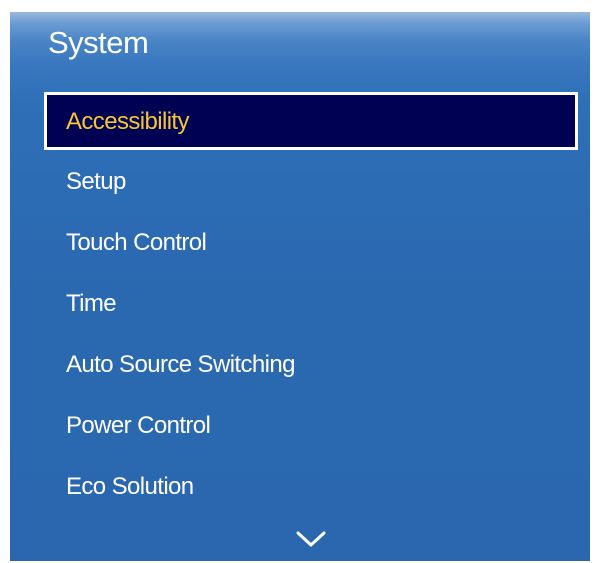 Image resolution: width=600 pixels, height=563 pixels. What do you see at coordinates (311, 539) in the screenshot?
I see `chevron-down-icon` at bounding box center [311, 539].